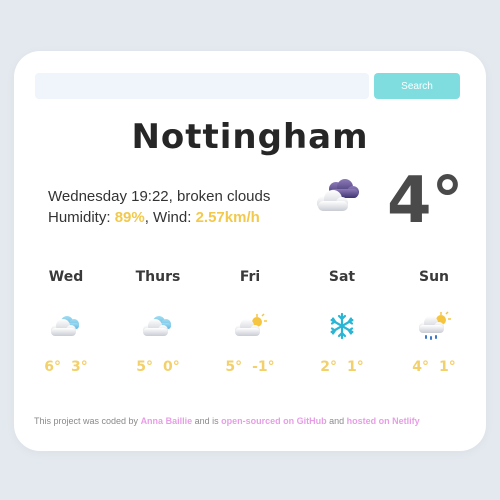 Image resolution: width=500 pixels, height=500 pixels. What do you see at coordinates (250, 137) in the screenshot?
I see `city-name: Nottingham` at bounding box center [250, 137].